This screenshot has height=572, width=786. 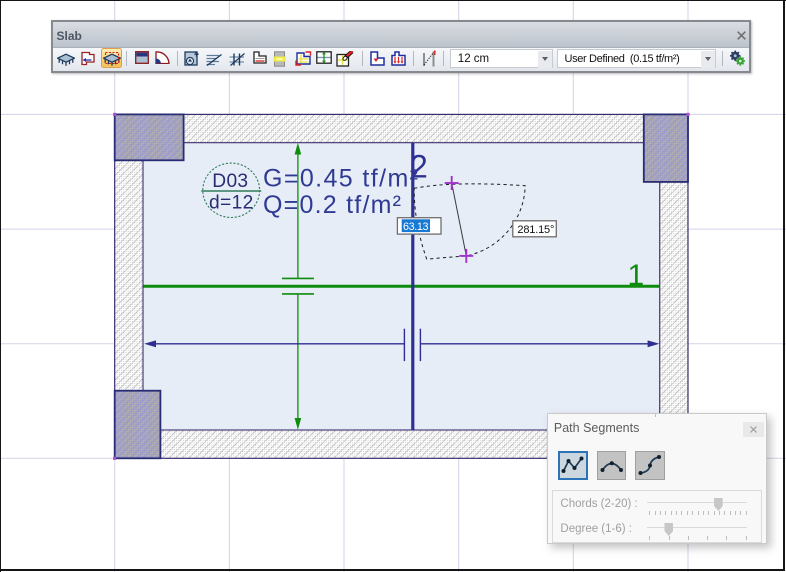 What do you see at coordinates (636, 275) in the screenshot?
I see `svg-text: 1` at bounding box center [636, 275].